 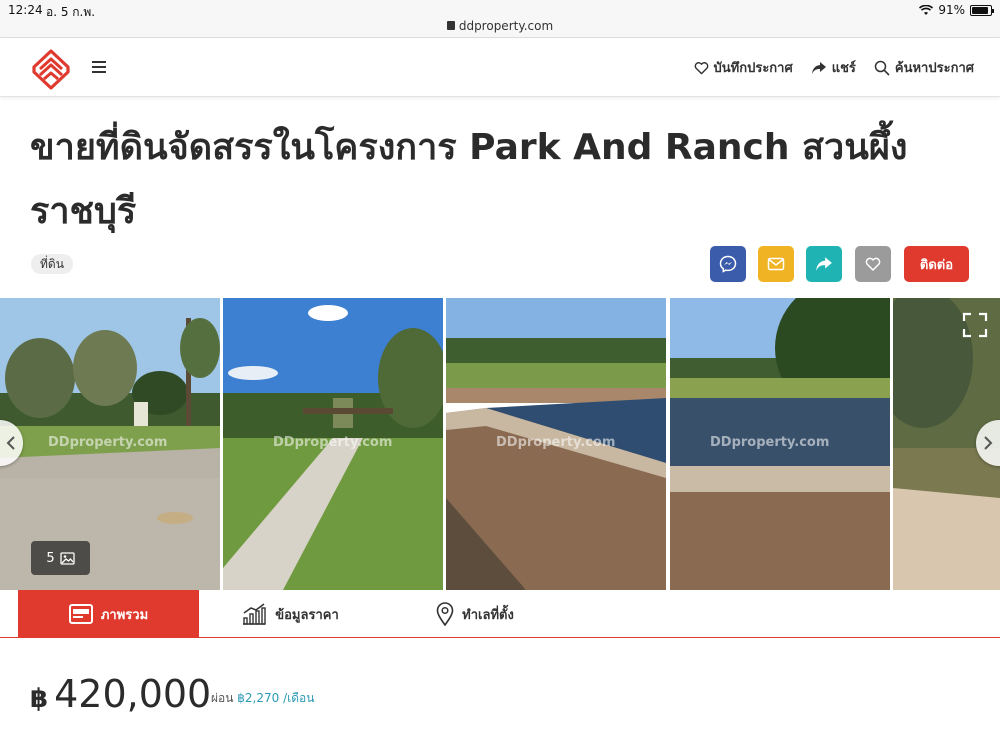 I want to click on tab-overview: ภาพรวม, so click(x=108, y=614).